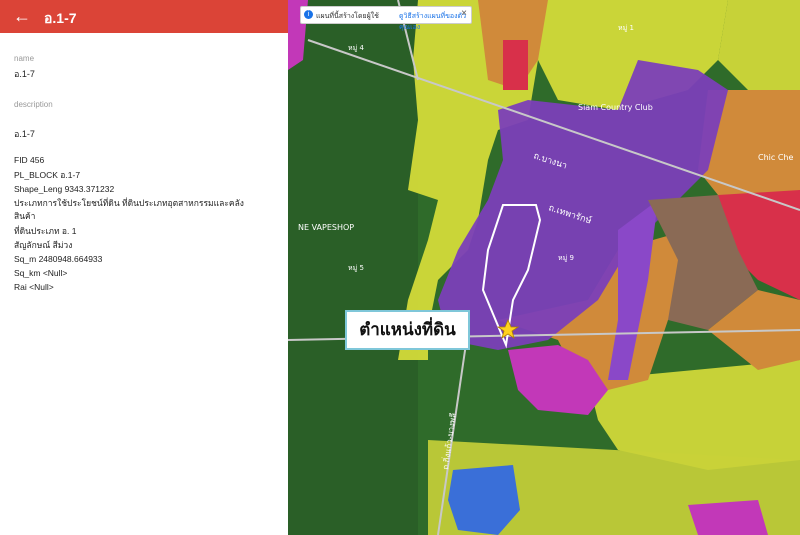 The height and width of the screenshot is (535, 800). What do you see at coordinates (41, 273) in the screenshot?
I see `attribute-sq-km: Sq_km <Null>` at bounding box center [41, 273].